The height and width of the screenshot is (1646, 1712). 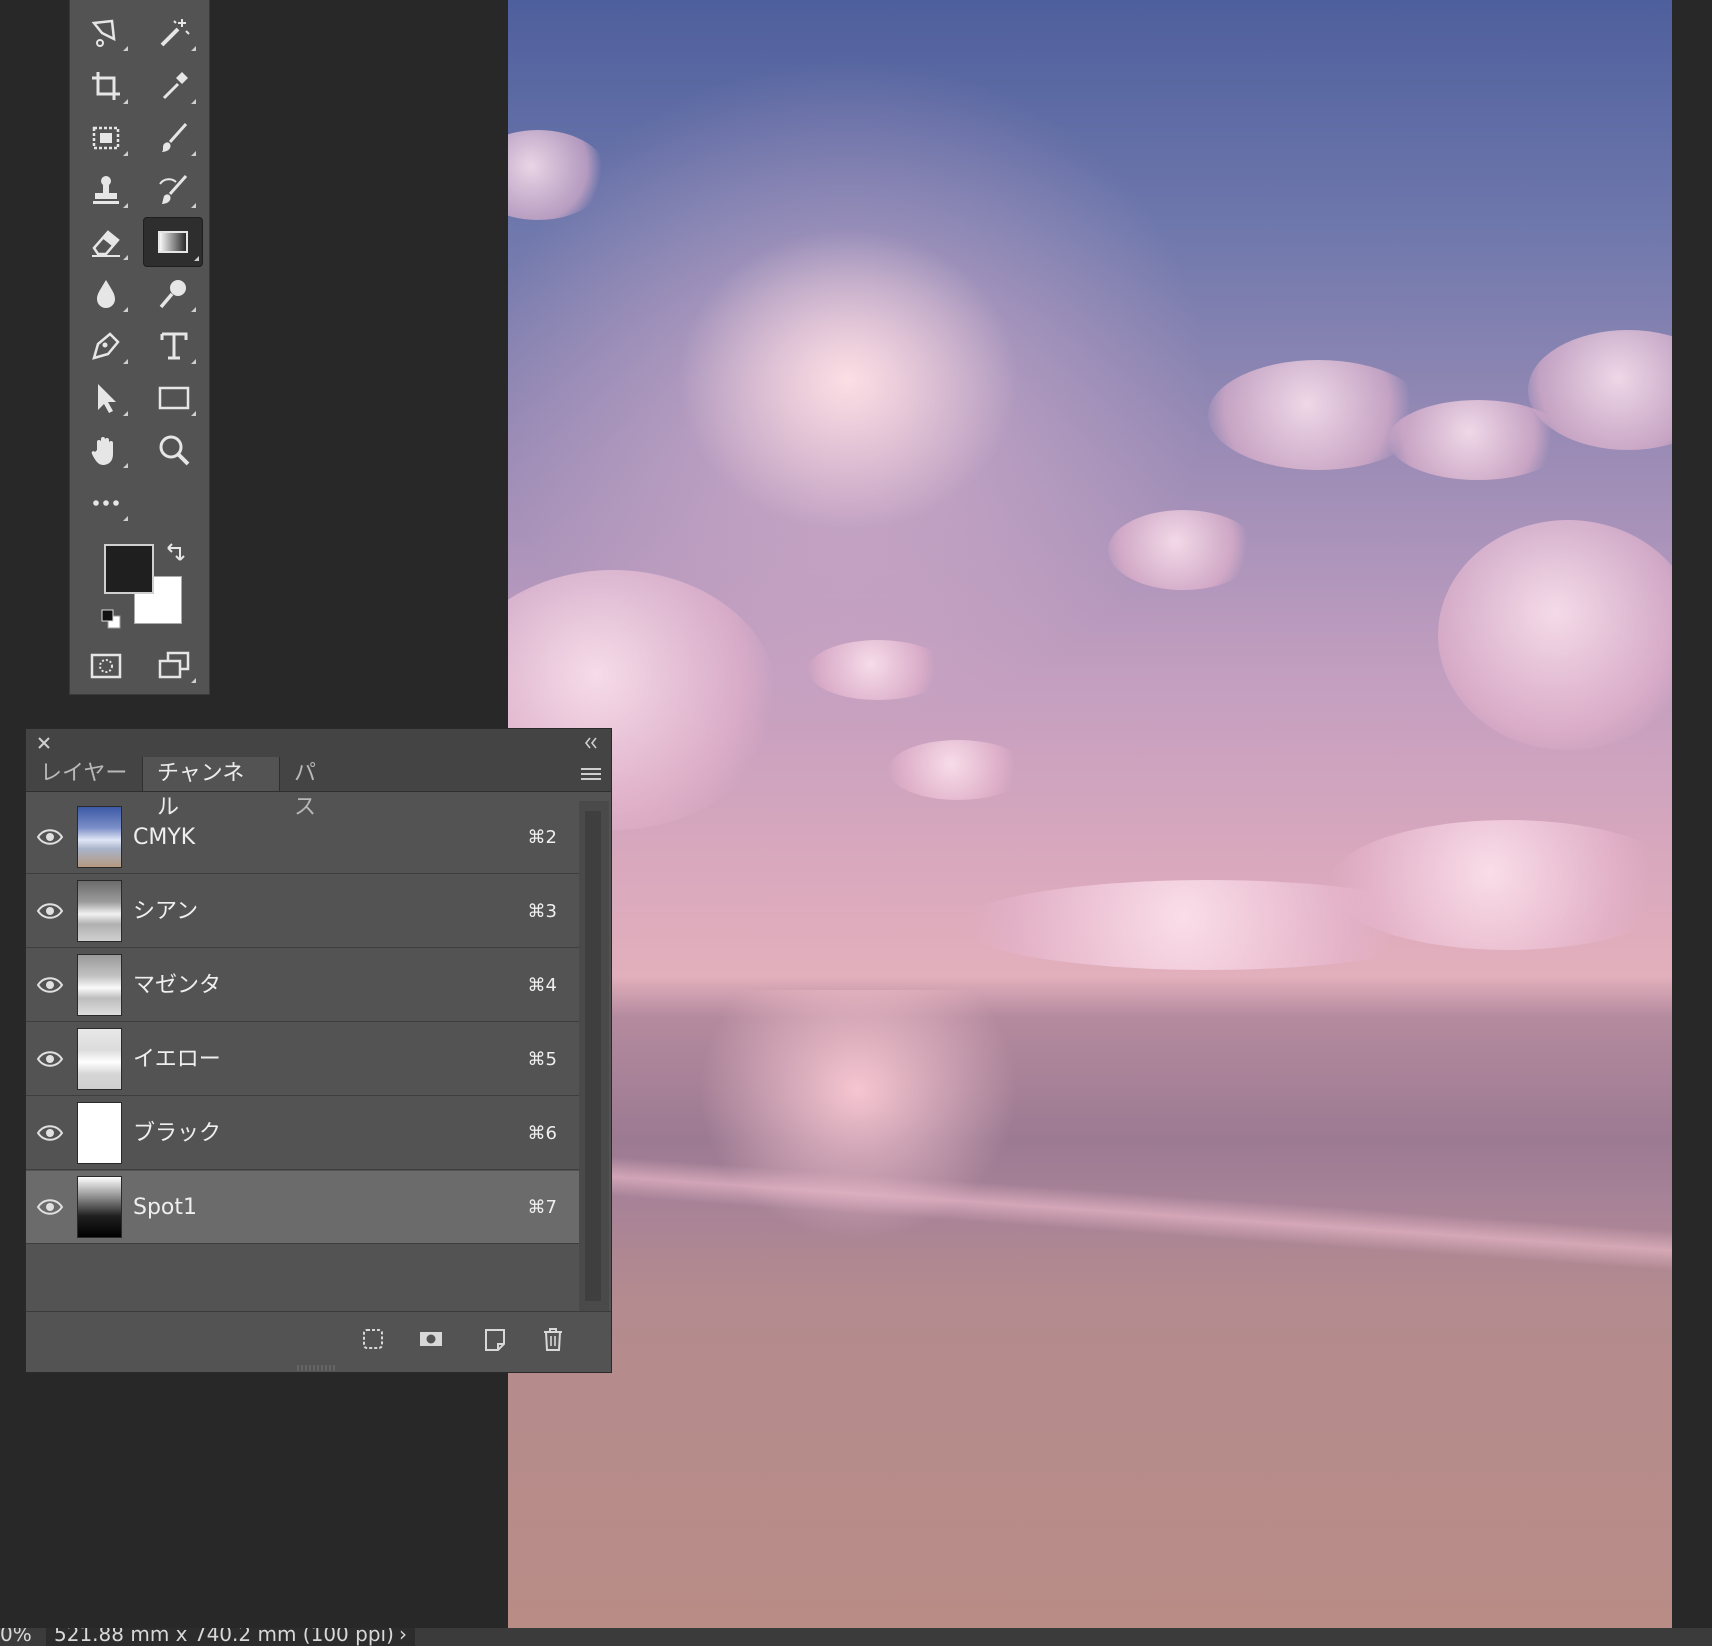 What do you see at coordinates (553, 1339) in the screenshot?
I see `trash-icon` at bounding box center [553, 1339].